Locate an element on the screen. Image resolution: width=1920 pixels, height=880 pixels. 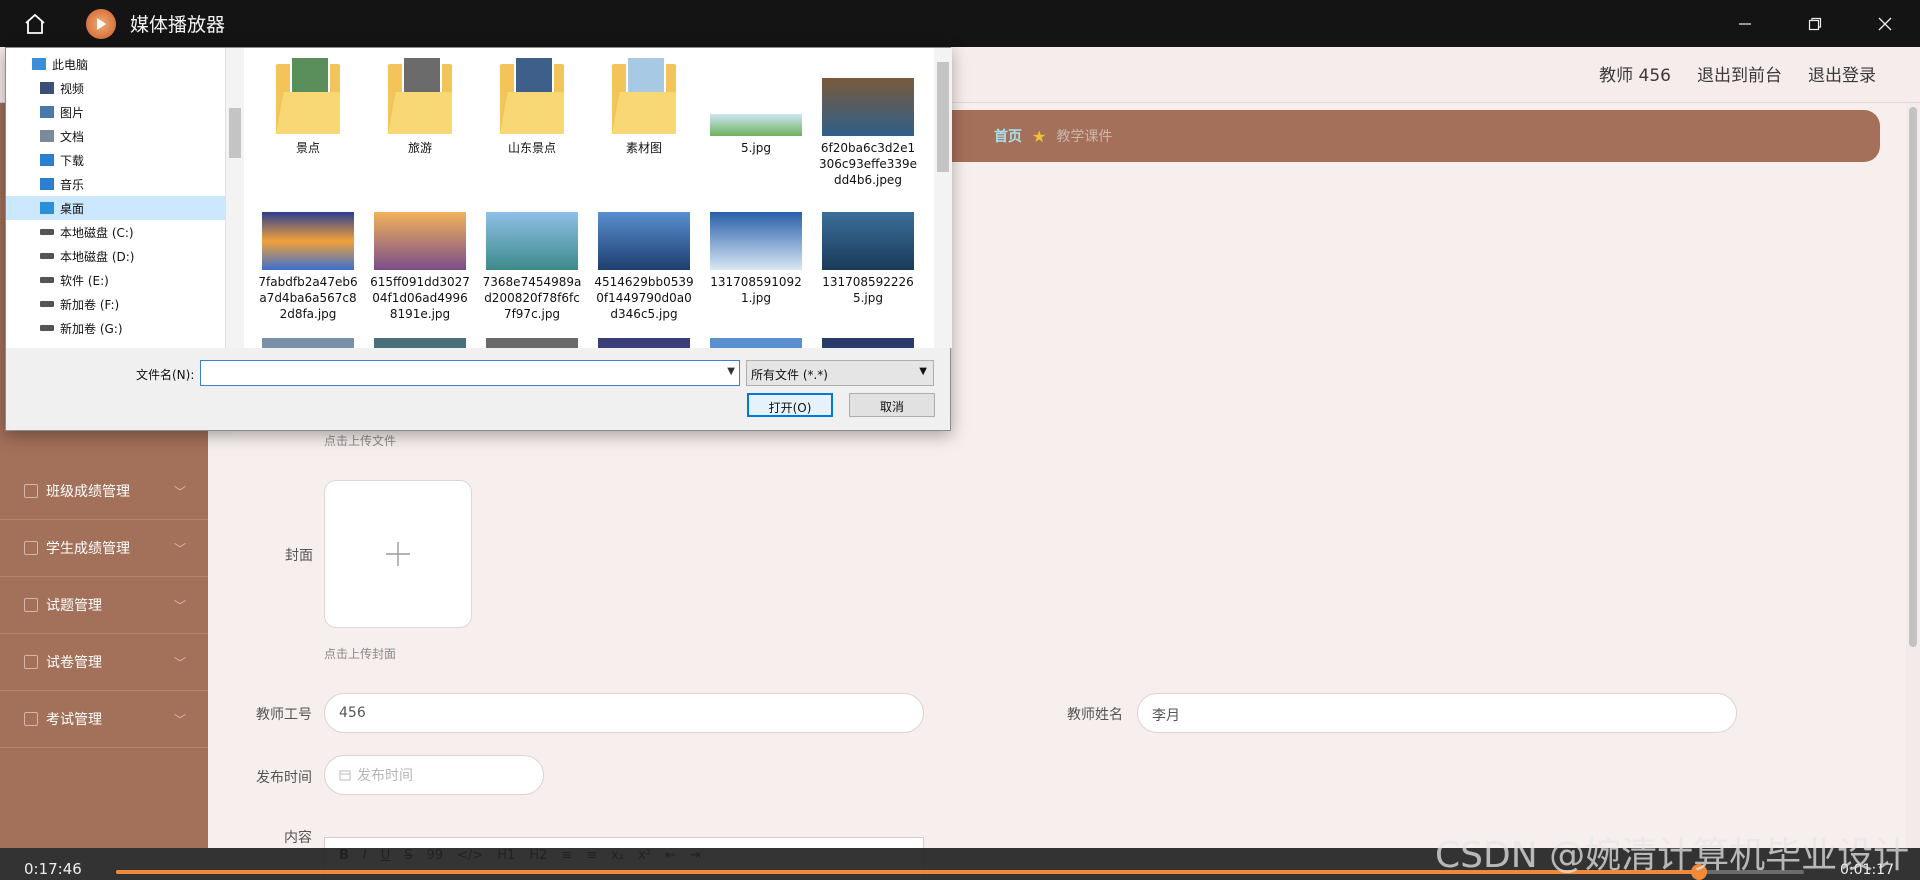
tree-item: 文档 is located at coordinates (116, 136).